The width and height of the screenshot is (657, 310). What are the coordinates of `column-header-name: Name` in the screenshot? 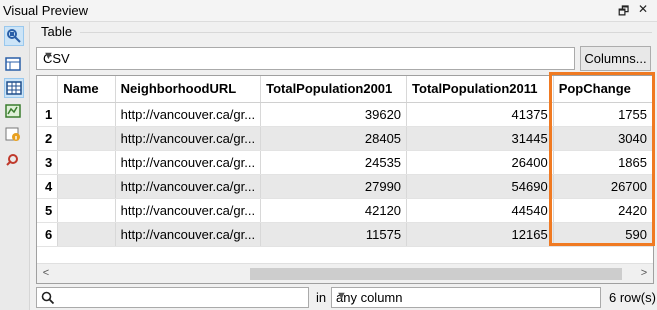 It's located at (86, 89).